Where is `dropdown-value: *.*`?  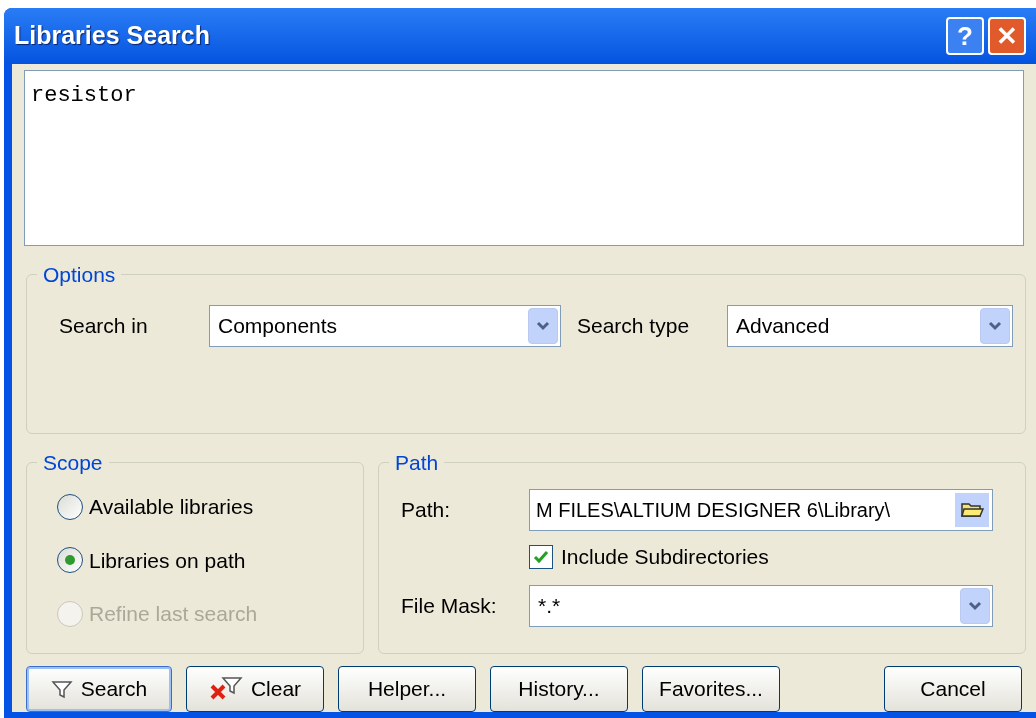
dropdown-value: *.* is located at coordinates (549, 605).